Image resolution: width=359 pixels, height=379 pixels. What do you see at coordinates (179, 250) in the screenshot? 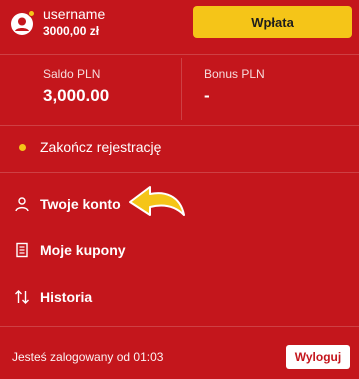
I see `menu-item-my-coupons: Moje kupony` at bounding box center [179, 250].